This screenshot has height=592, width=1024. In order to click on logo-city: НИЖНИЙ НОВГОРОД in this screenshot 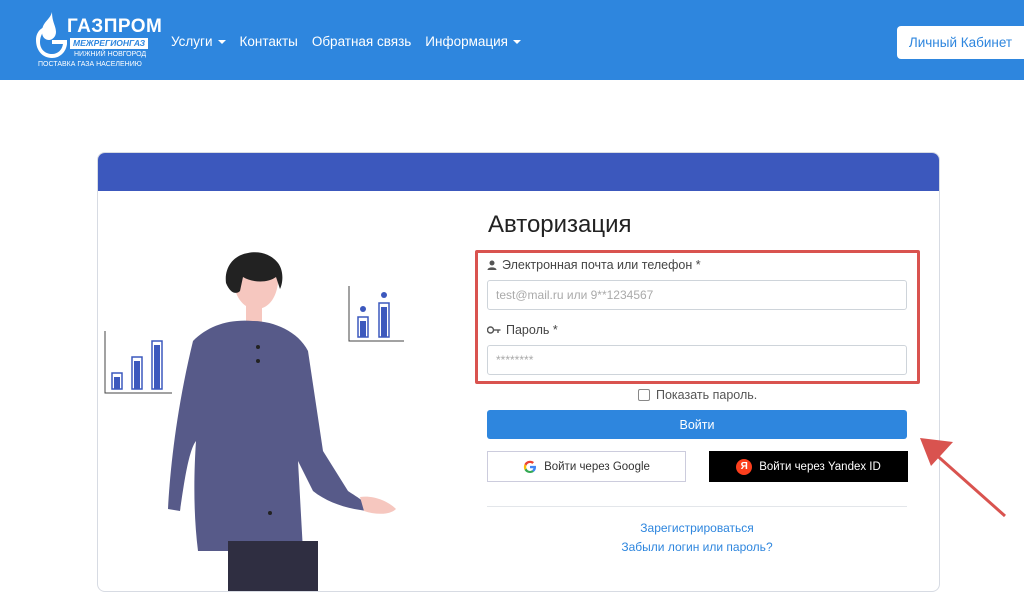, I will do `click(110, 54)`.